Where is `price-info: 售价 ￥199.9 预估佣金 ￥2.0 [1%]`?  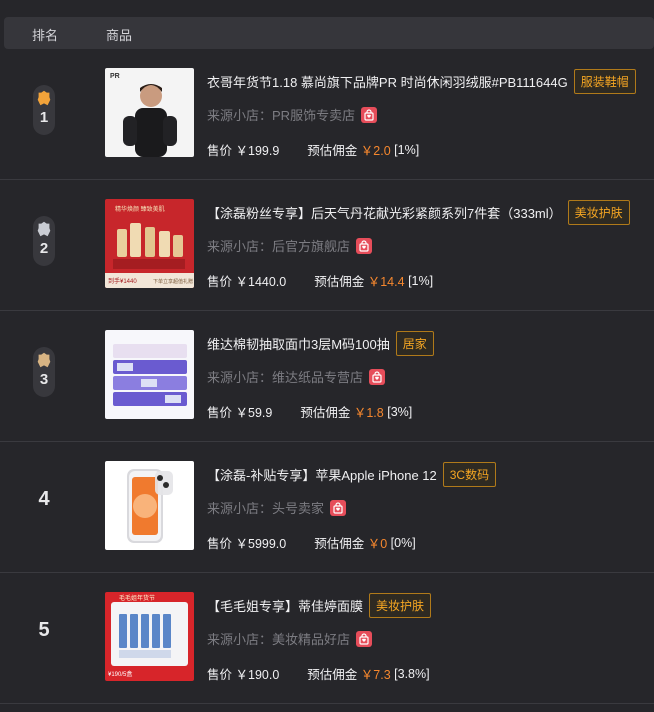 price-info: 售价 ￥199.9 预估佣金 ￥2.0 [1%] is located at coordinates (313, 149).